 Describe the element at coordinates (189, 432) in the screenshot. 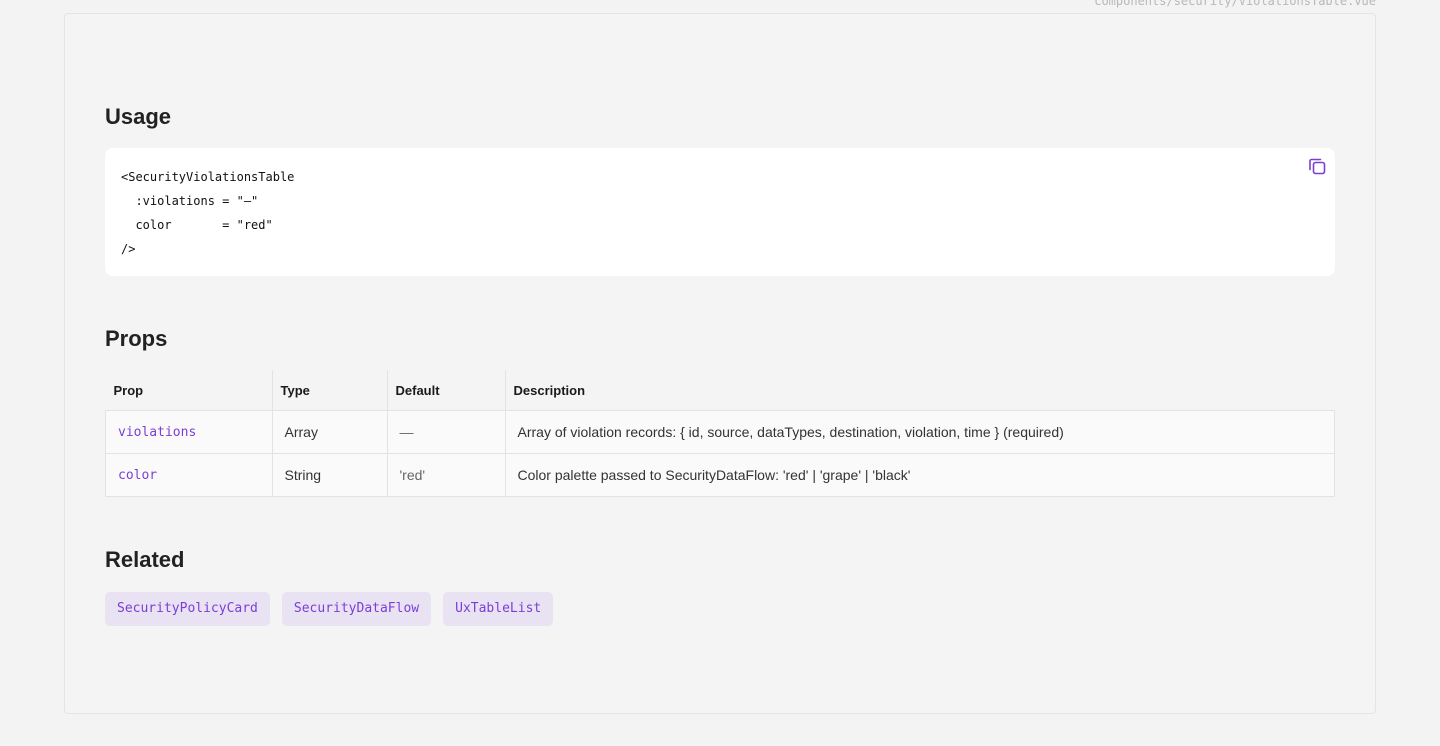

I see `prop-name-cell: violations` at that location.